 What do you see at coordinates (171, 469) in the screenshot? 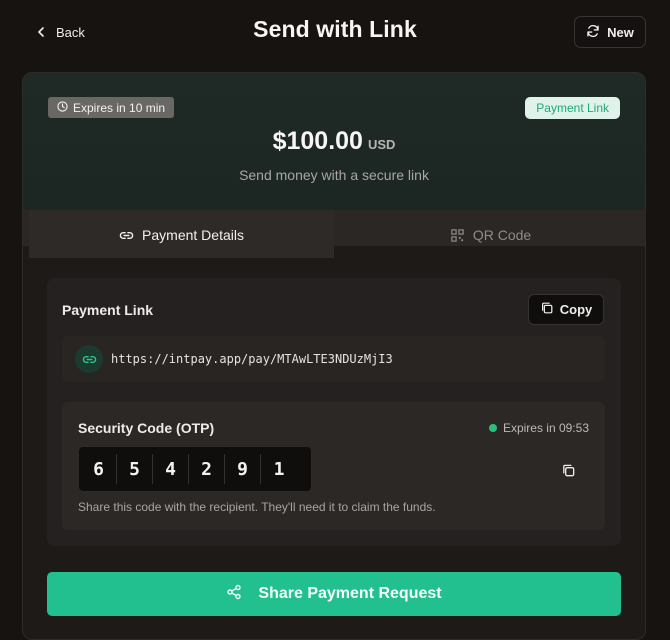
I see `otp-digit: 4` at bounding box center [171, 469].